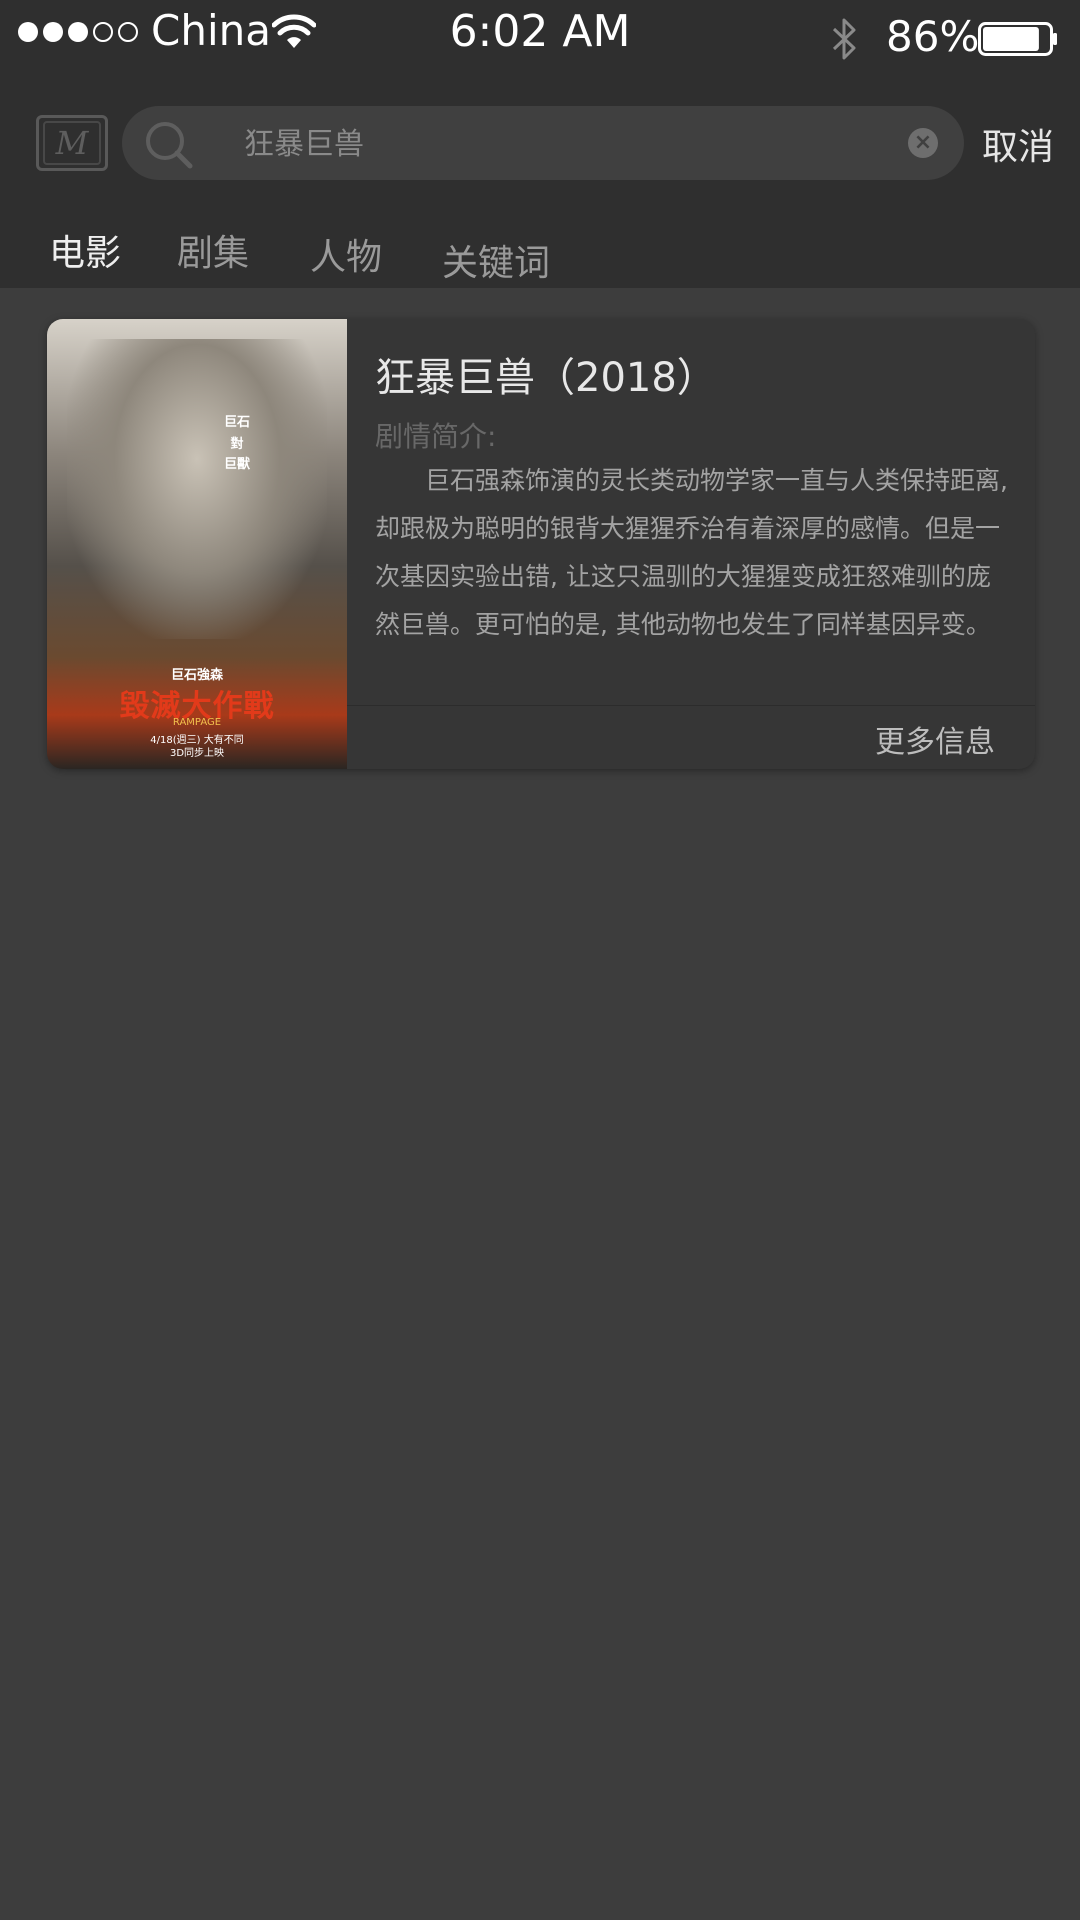 This screenshot has width=1080, height=1920. I want to click on search-category-tabs: 电影 剧集 人物 关键词, so click(540, 256).